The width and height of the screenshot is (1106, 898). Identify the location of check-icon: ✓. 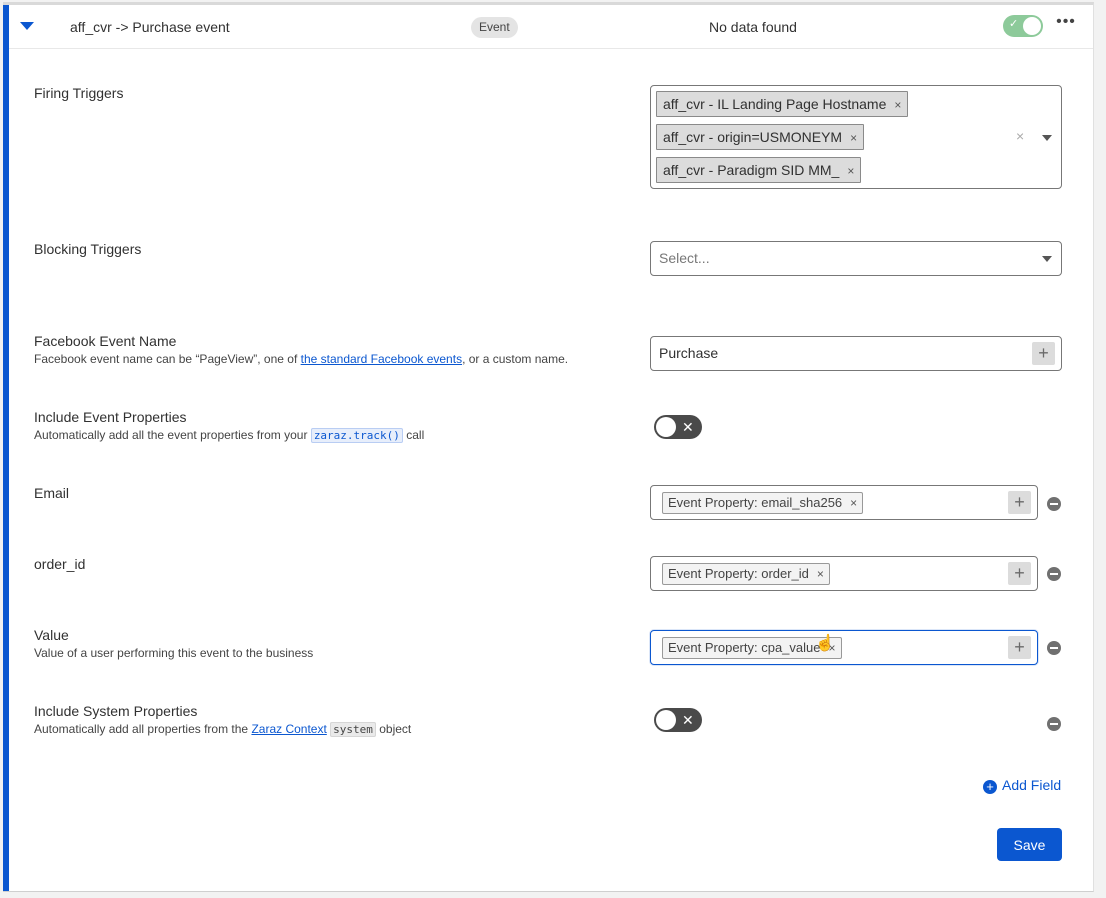
(1014, 24).